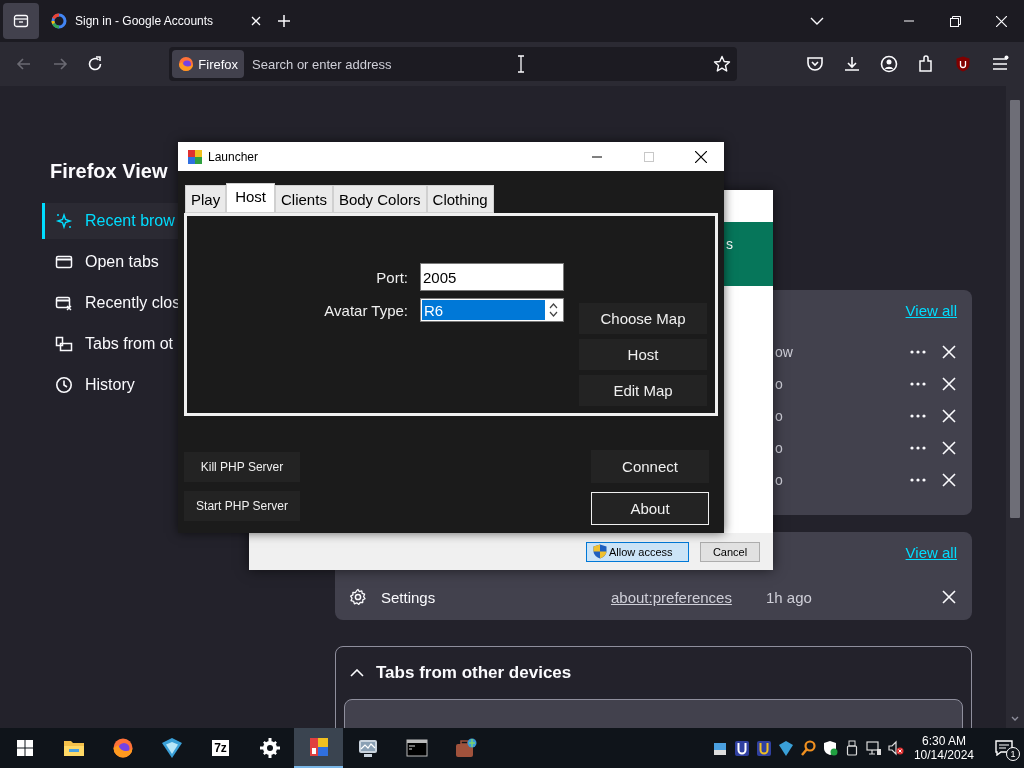  What do you see at coordinates (145, 21) in the screenshot?
I see `tab-title: Sign in - Google Accounts` at bounding box center [145, 21].